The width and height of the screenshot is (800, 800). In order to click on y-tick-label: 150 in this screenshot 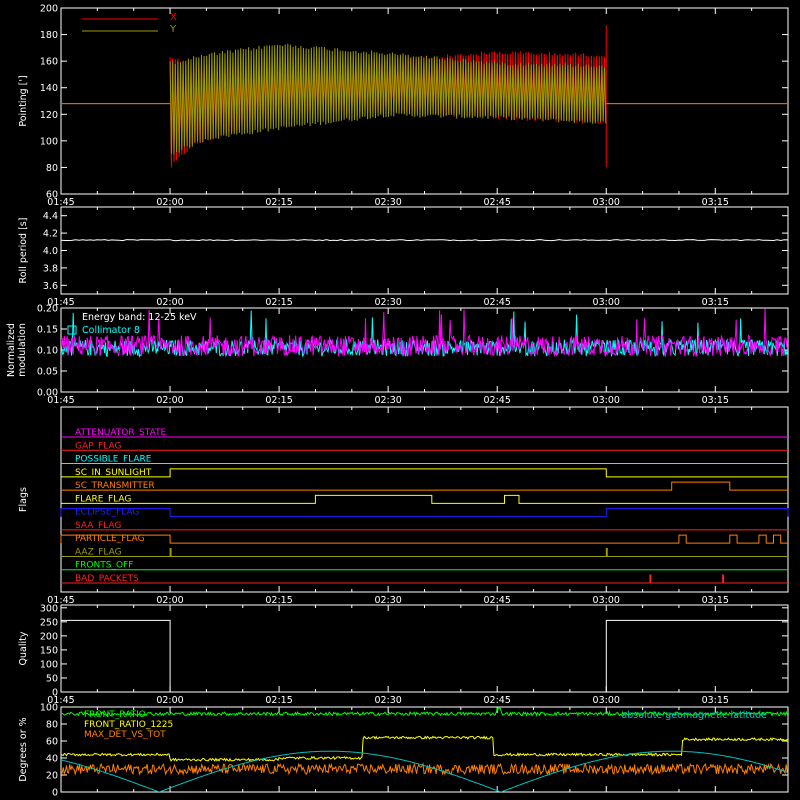, I will do `click(49, 650)`.